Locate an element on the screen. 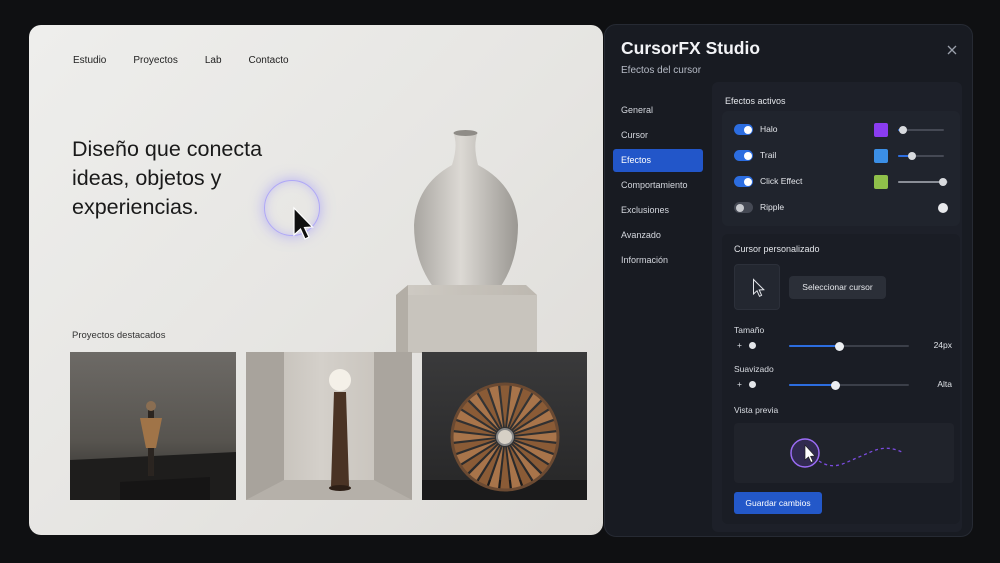  size-value: 24px is located at coordinates (942, 345).